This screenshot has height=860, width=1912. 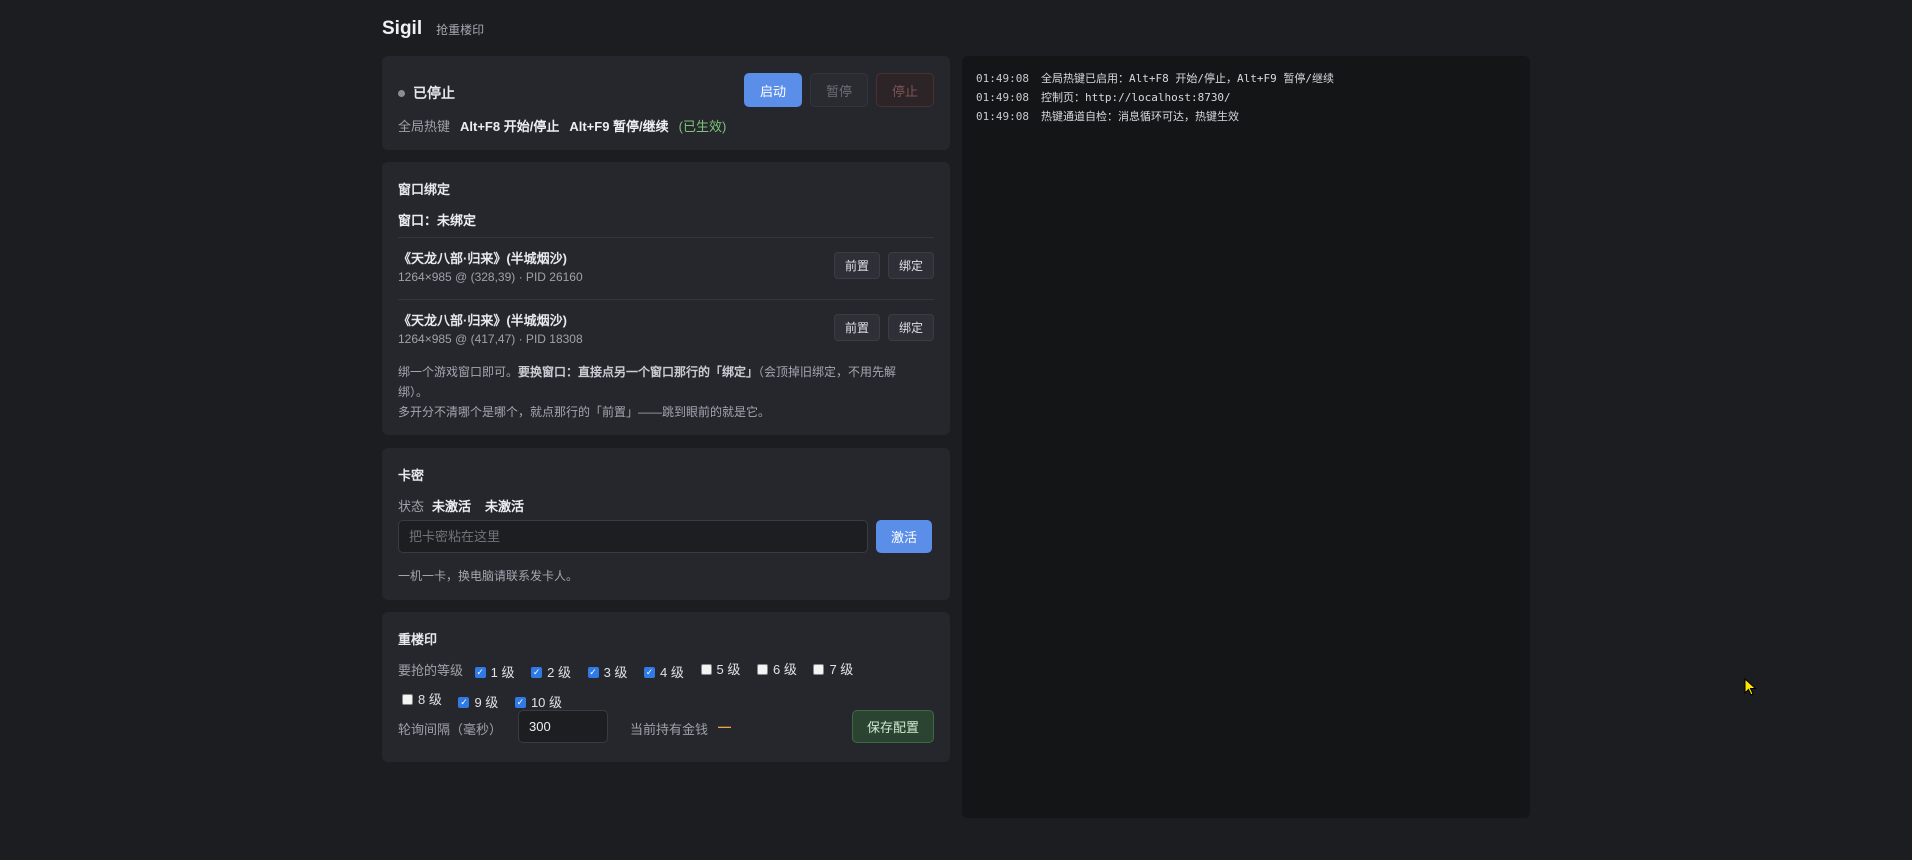 I want to click on app-header: Sigil 抢重楼印, so click(x=433, y=29).